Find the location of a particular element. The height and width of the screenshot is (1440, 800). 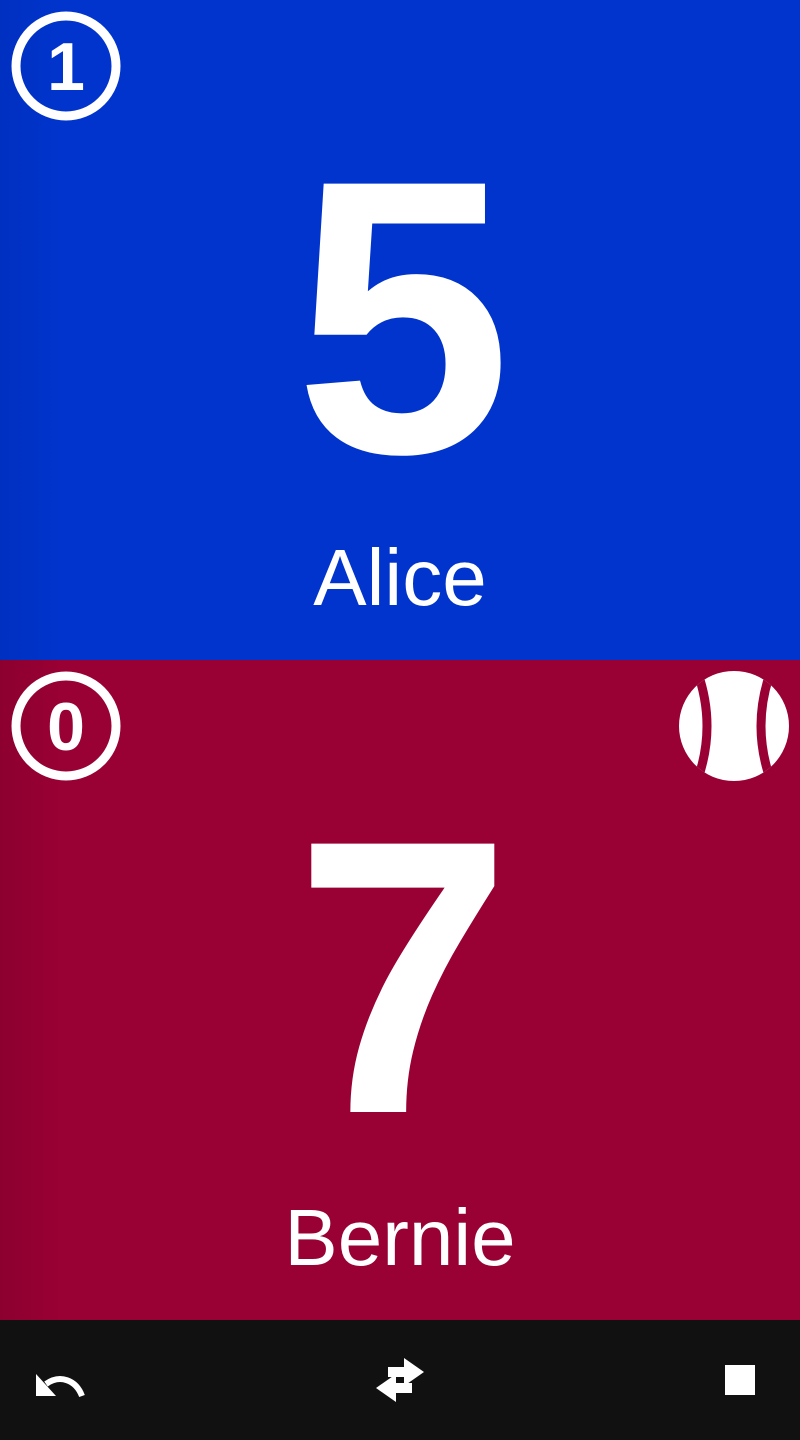

stop-button is located at coordinates (740, 1380).